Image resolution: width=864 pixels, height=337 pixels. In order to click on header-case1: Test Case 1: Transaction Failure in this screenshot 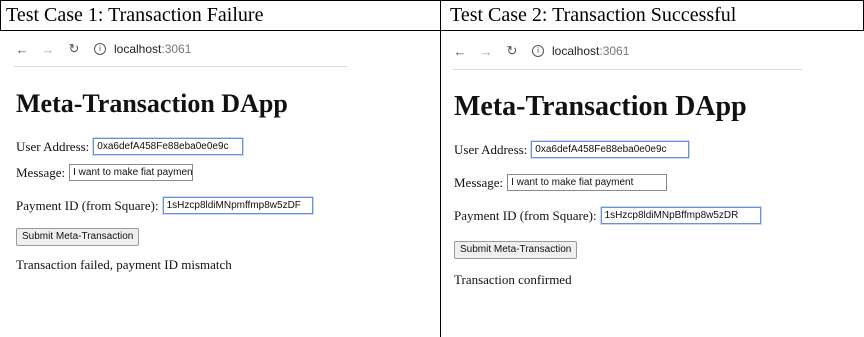, I will do `click(135, 15)`.